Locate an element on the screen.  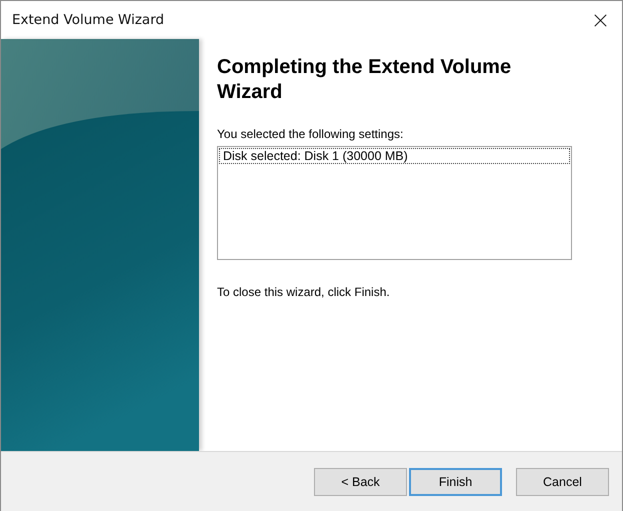
wizard-button: < Back is located at coordinates (360, 482).